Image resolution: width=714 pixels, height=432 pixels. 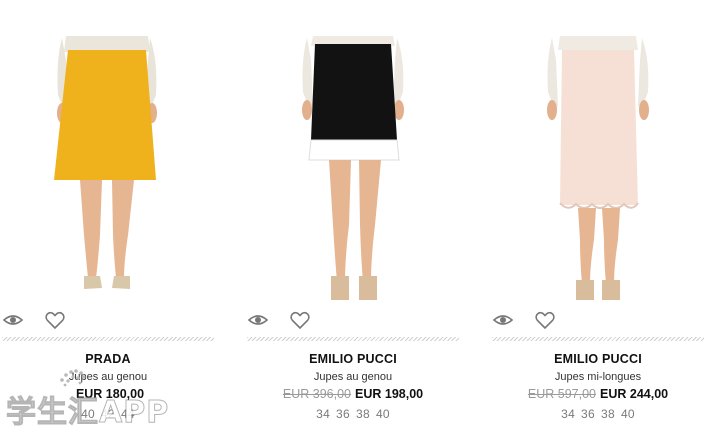 What do you see at coordinates (316, 394) in the screenshot?
I see `old-price: EUR 396,00` at bounding box center [316, 394].